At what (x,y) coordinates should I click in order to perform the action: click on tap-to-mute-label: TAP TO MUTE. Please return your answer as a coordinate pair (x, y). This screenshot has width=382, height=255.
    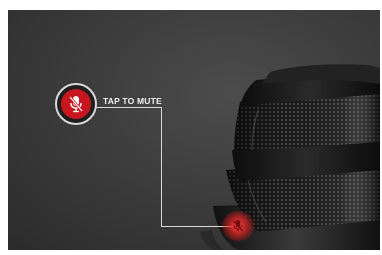
    Looking at the image, I should click on (132, 101).